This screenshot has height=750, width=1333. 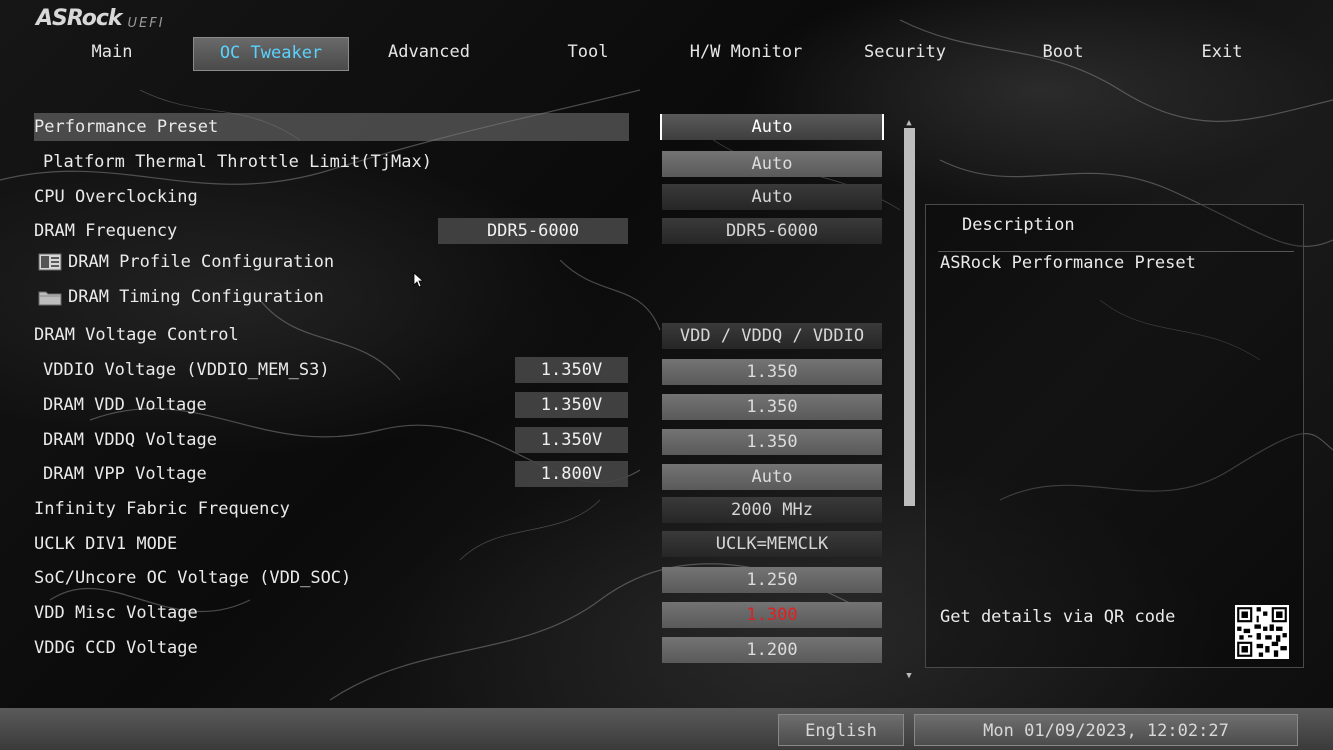 I want to click on uclk-div1-select: UCLK=MEMCLK, so click(x=772, y=544).